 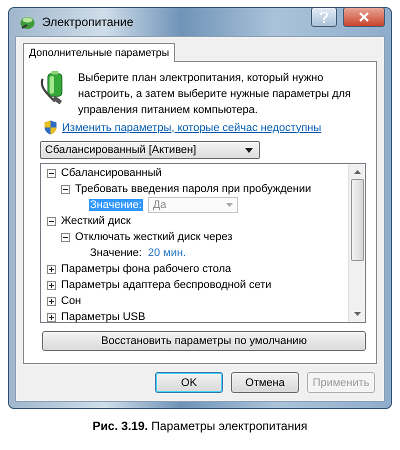 What do you see at coordinates (99, 52) in the screenshot?
I see `tab: Дополнительные параметры` at bounding box center [99, 52].